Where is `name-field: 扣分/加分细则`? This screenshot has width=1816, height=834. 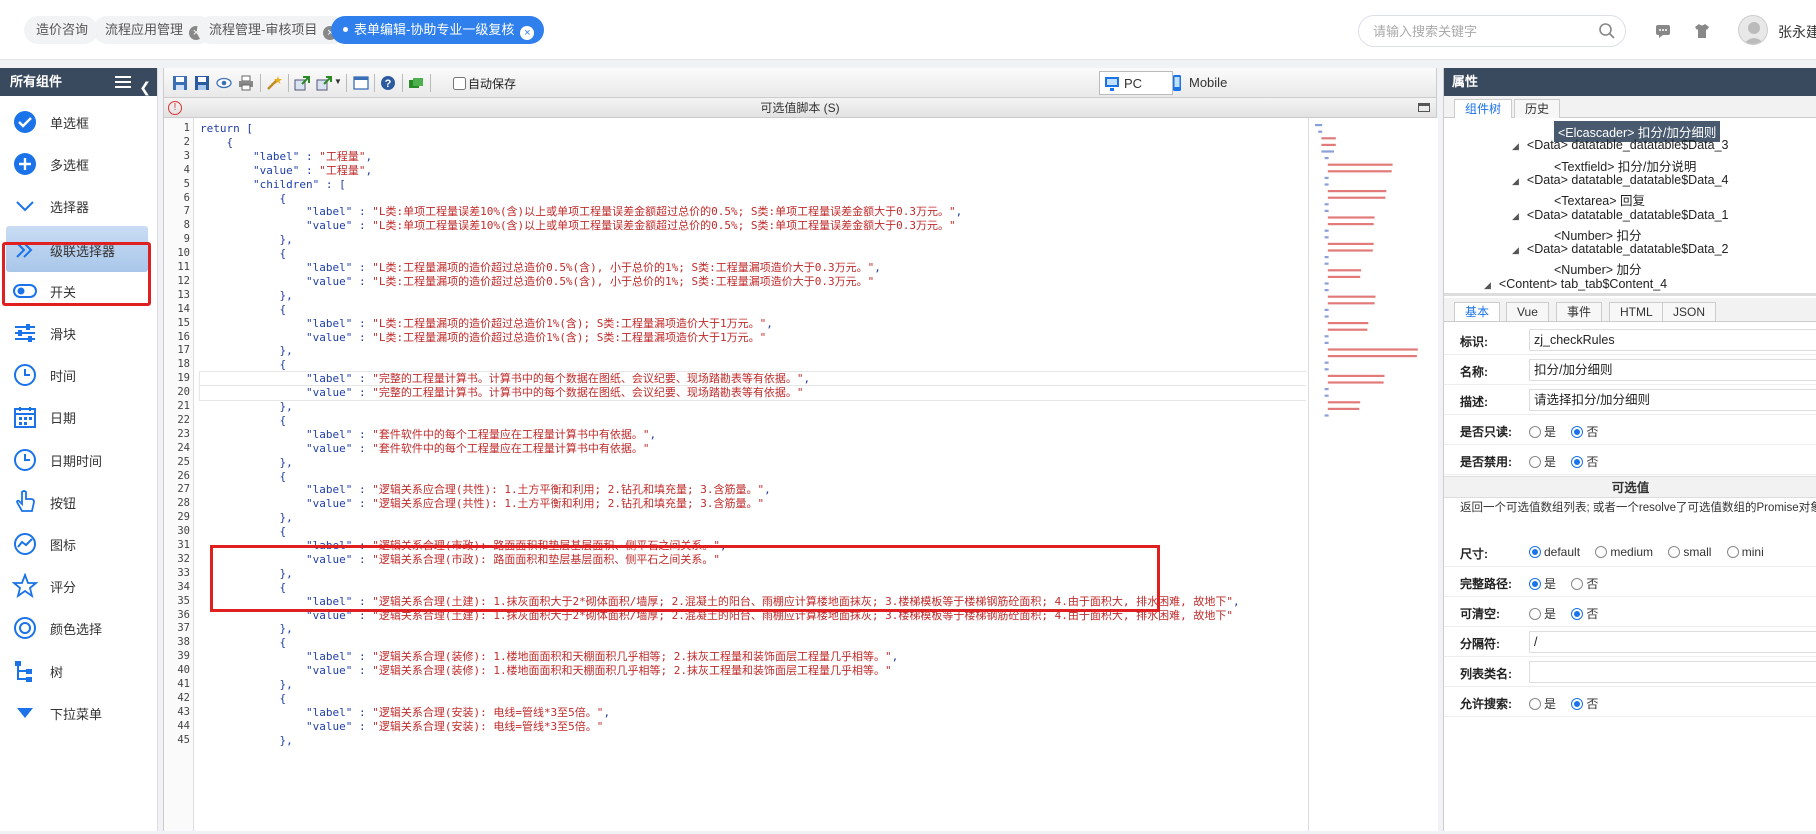
name-field: 扣分/加分细则 is located at coordinates (1672, 370).